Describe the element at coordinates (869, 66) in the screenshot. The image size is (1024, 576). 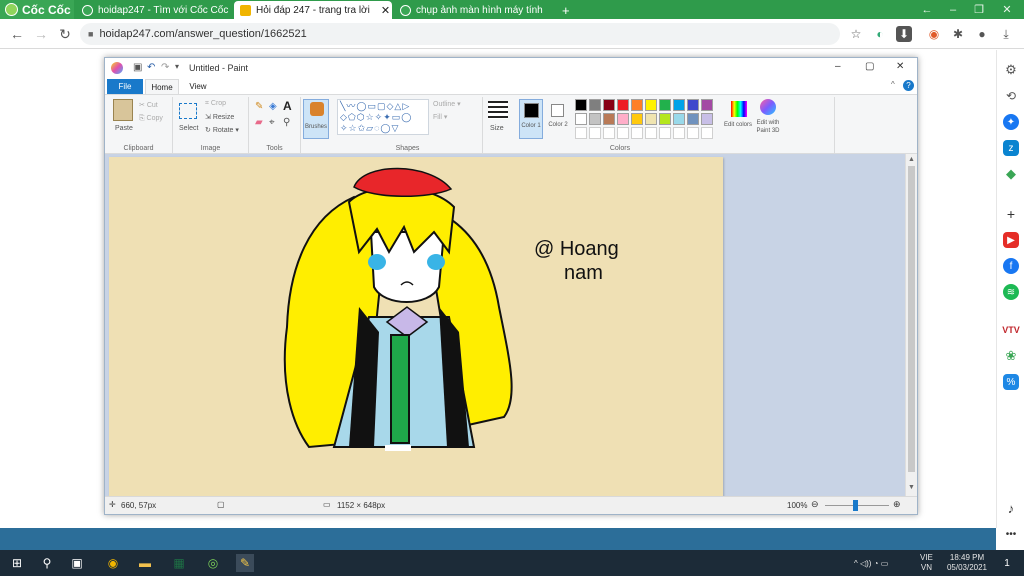
I see `paint-maximize-button: ▢` at that location.